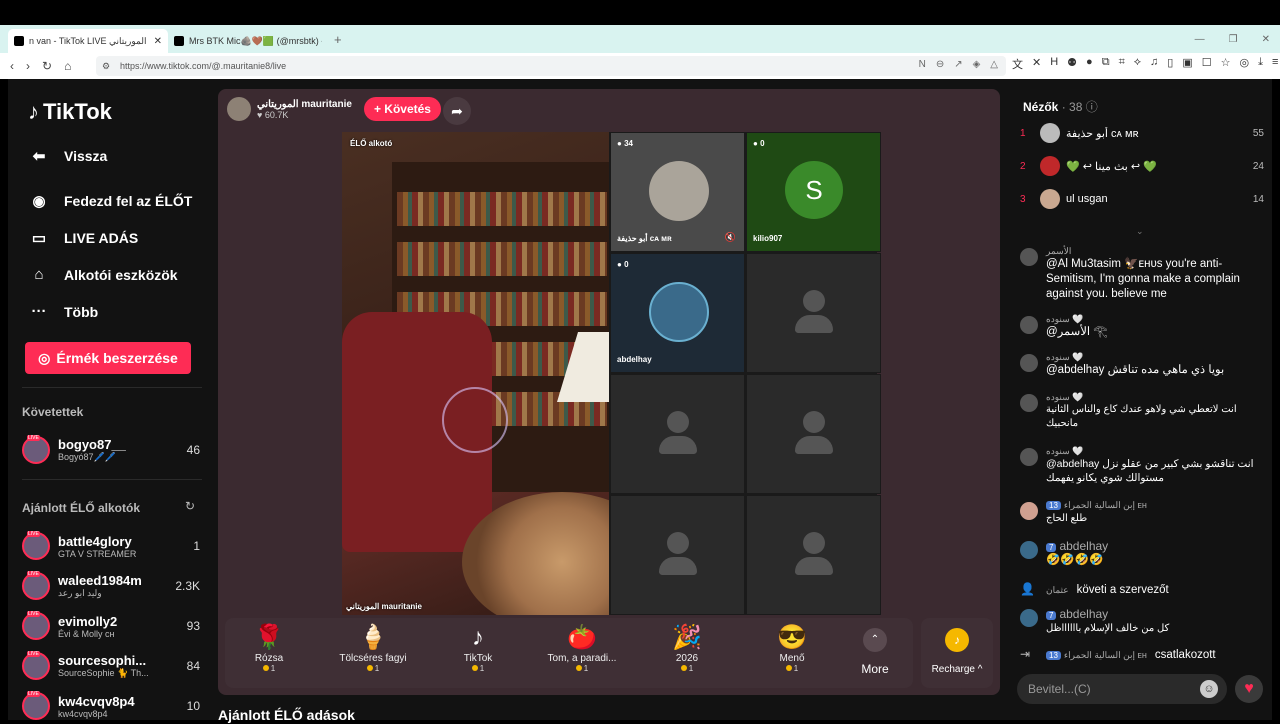  I want to click on rose-icon: 🌹, so click(269, 637).